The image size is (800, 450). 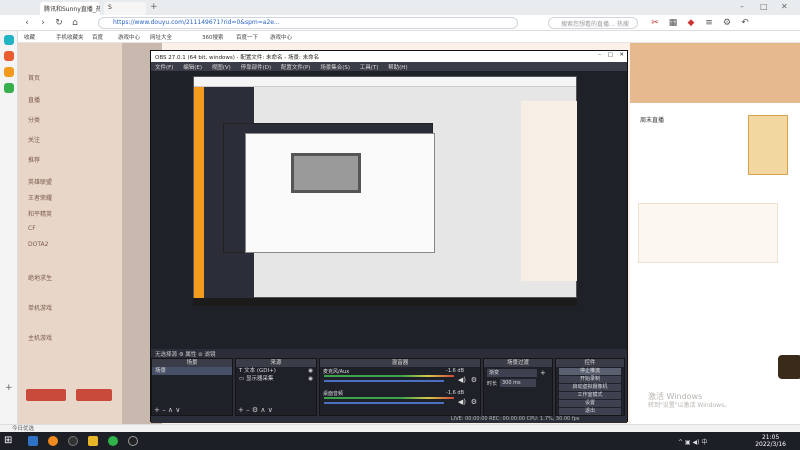 I want to click on tab-second: S, so click(x=125, y=8).